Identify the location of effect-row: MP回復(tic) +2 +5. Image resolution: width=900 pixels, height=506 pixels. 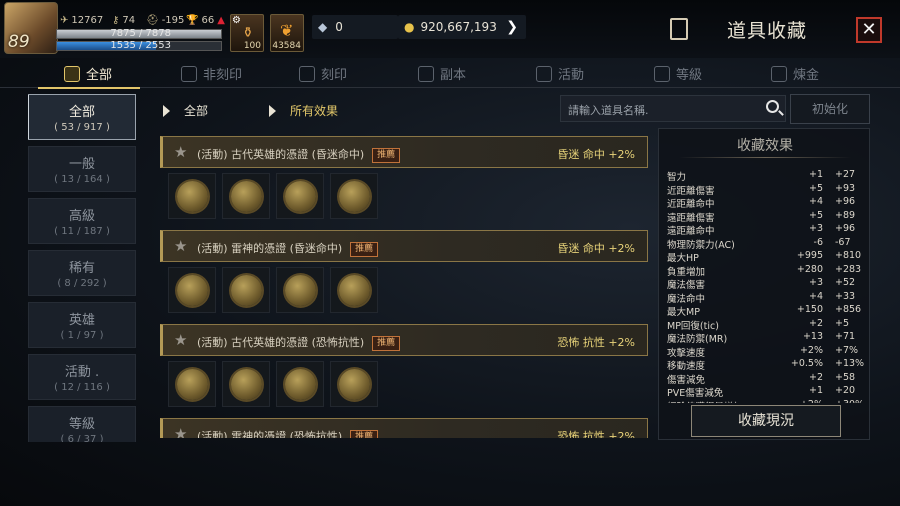
(758, 324).